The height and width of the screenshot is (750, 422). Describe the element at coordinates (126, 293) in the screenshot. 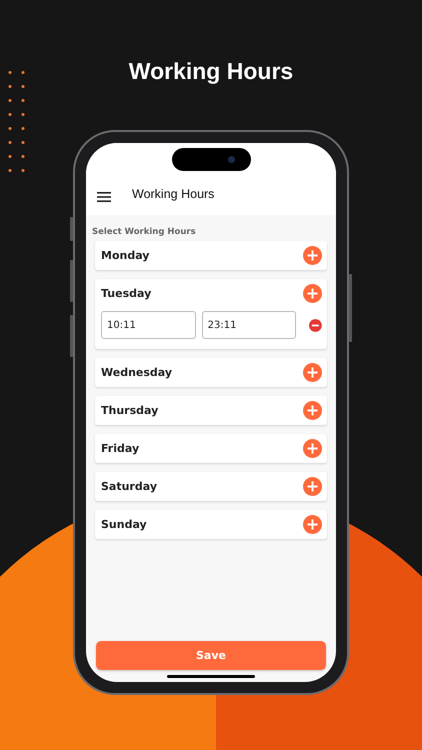

I see `day-name: Tuesday` at that location.